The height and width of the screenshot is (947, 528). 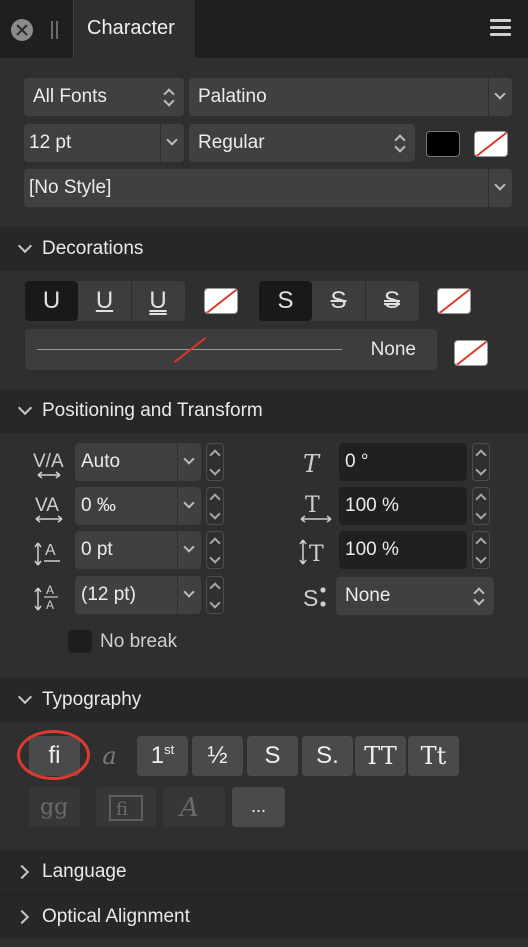 I want to click on superscript-button: S, so click(x=272, y=756).